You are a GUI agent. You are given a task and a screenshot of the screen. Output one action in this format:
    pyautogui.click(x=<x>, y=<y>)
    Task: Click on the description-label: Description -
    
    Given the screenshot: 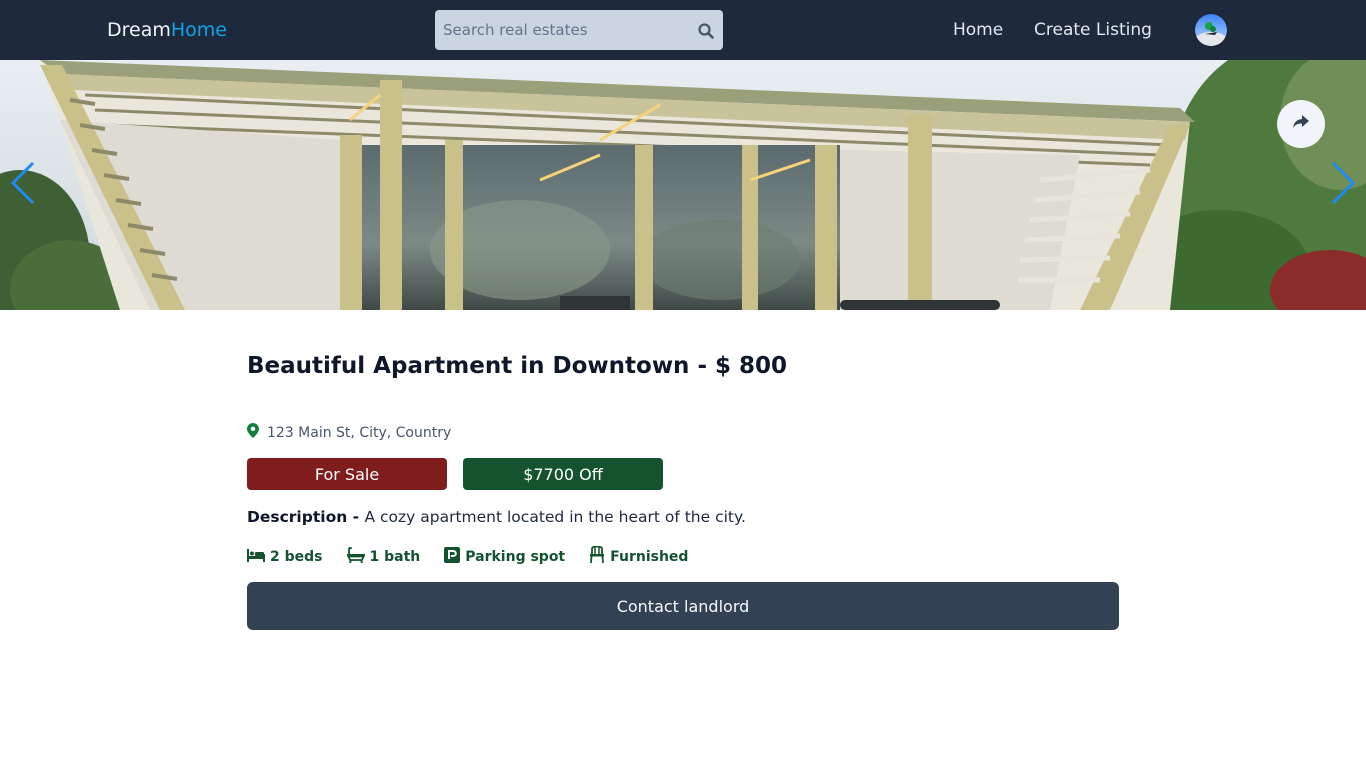 What is the action you would take?
    pyautogui.click(x=306, y=517)
    